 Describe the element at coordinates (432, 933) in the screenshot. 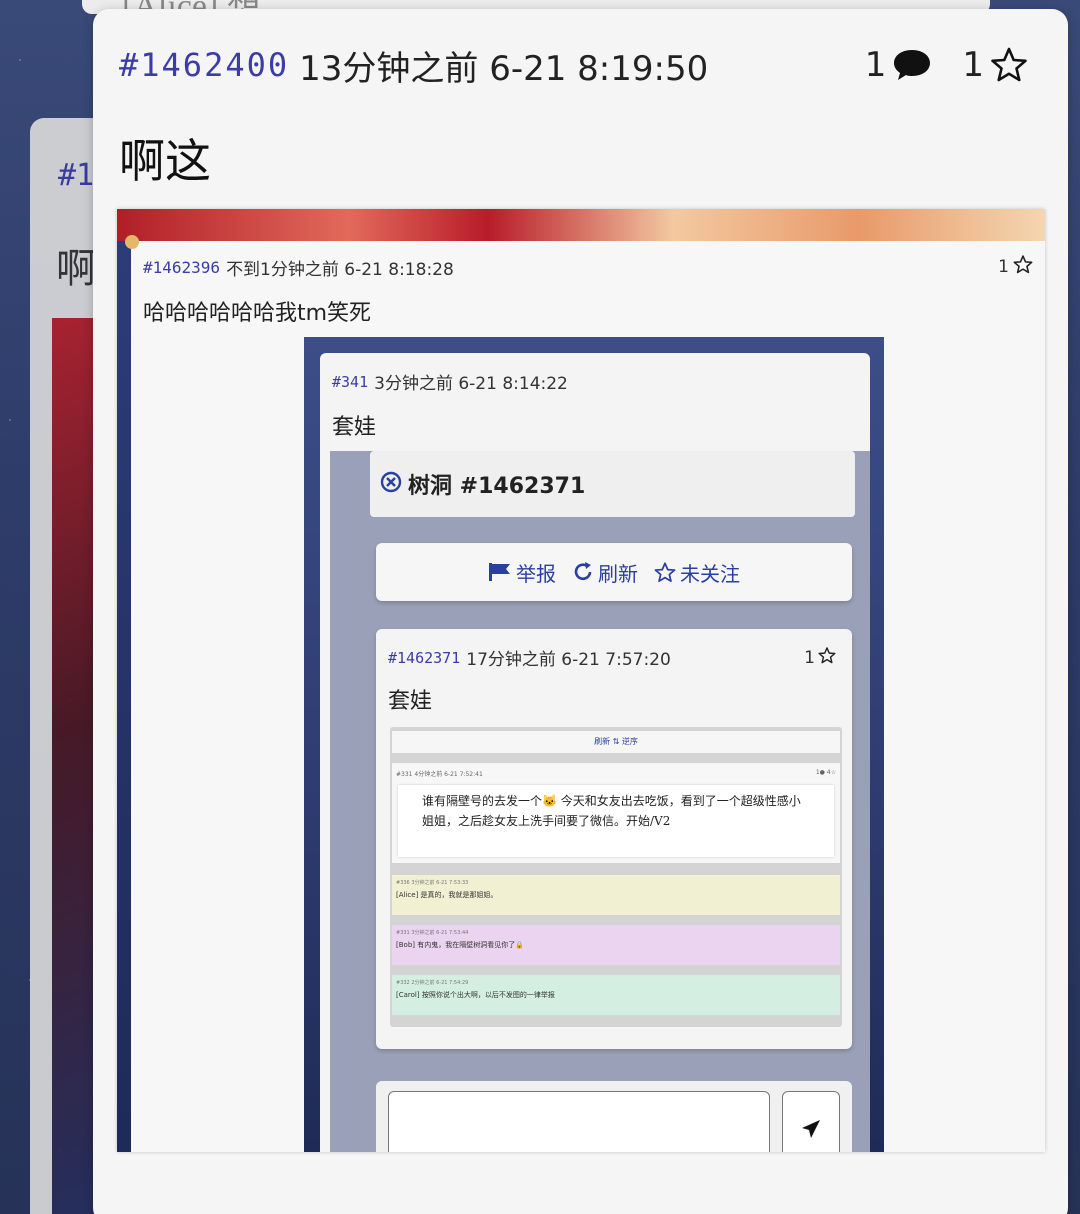

I see `deep-reply-meta: #331 3分钟之前 6-21 7:53:44` at that location.